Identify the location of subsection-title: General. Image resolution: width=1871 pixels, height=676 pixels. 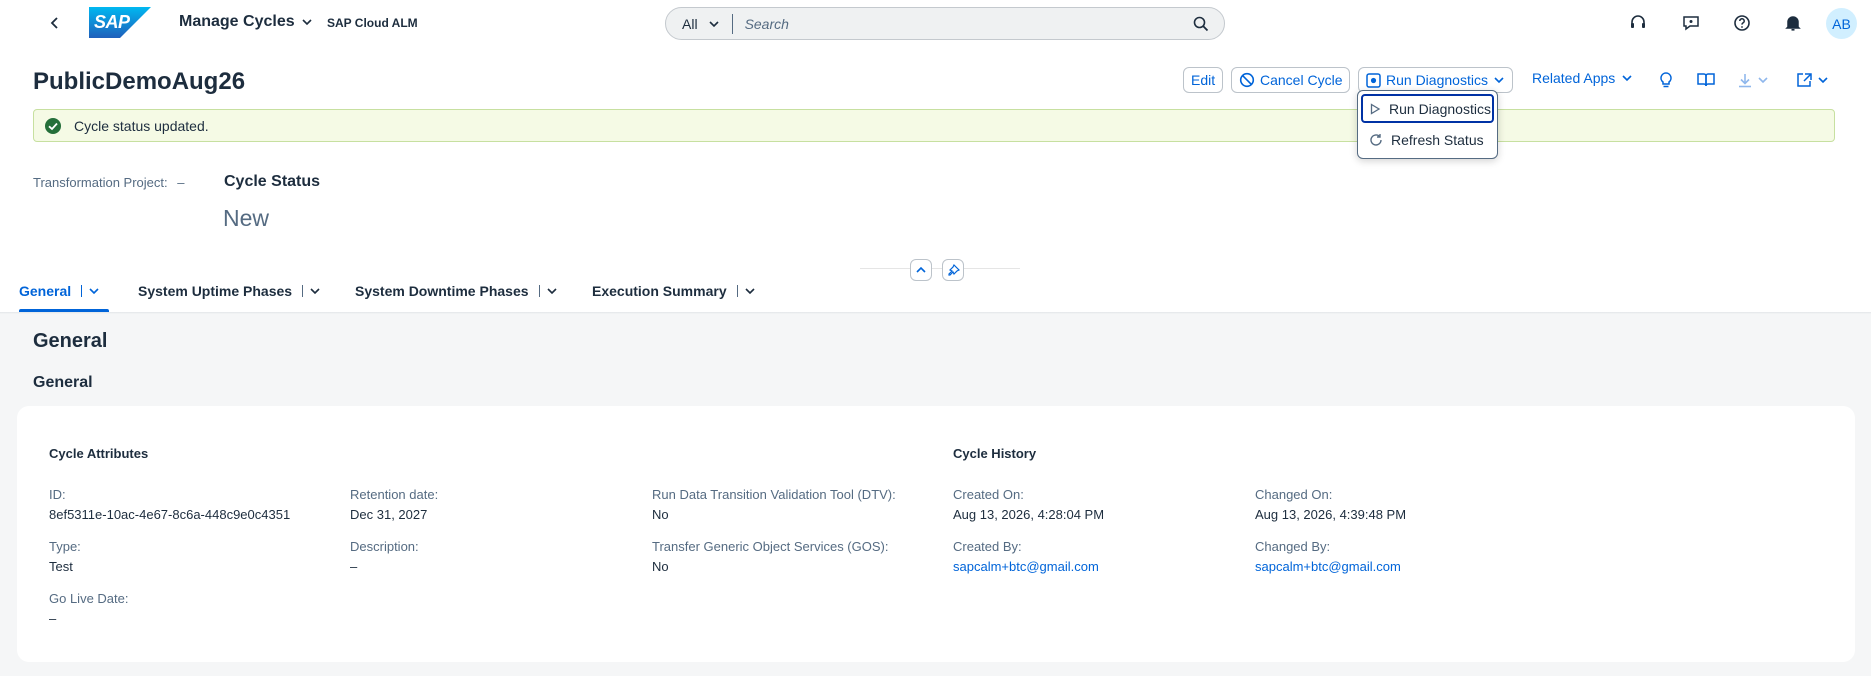
(63, 382).